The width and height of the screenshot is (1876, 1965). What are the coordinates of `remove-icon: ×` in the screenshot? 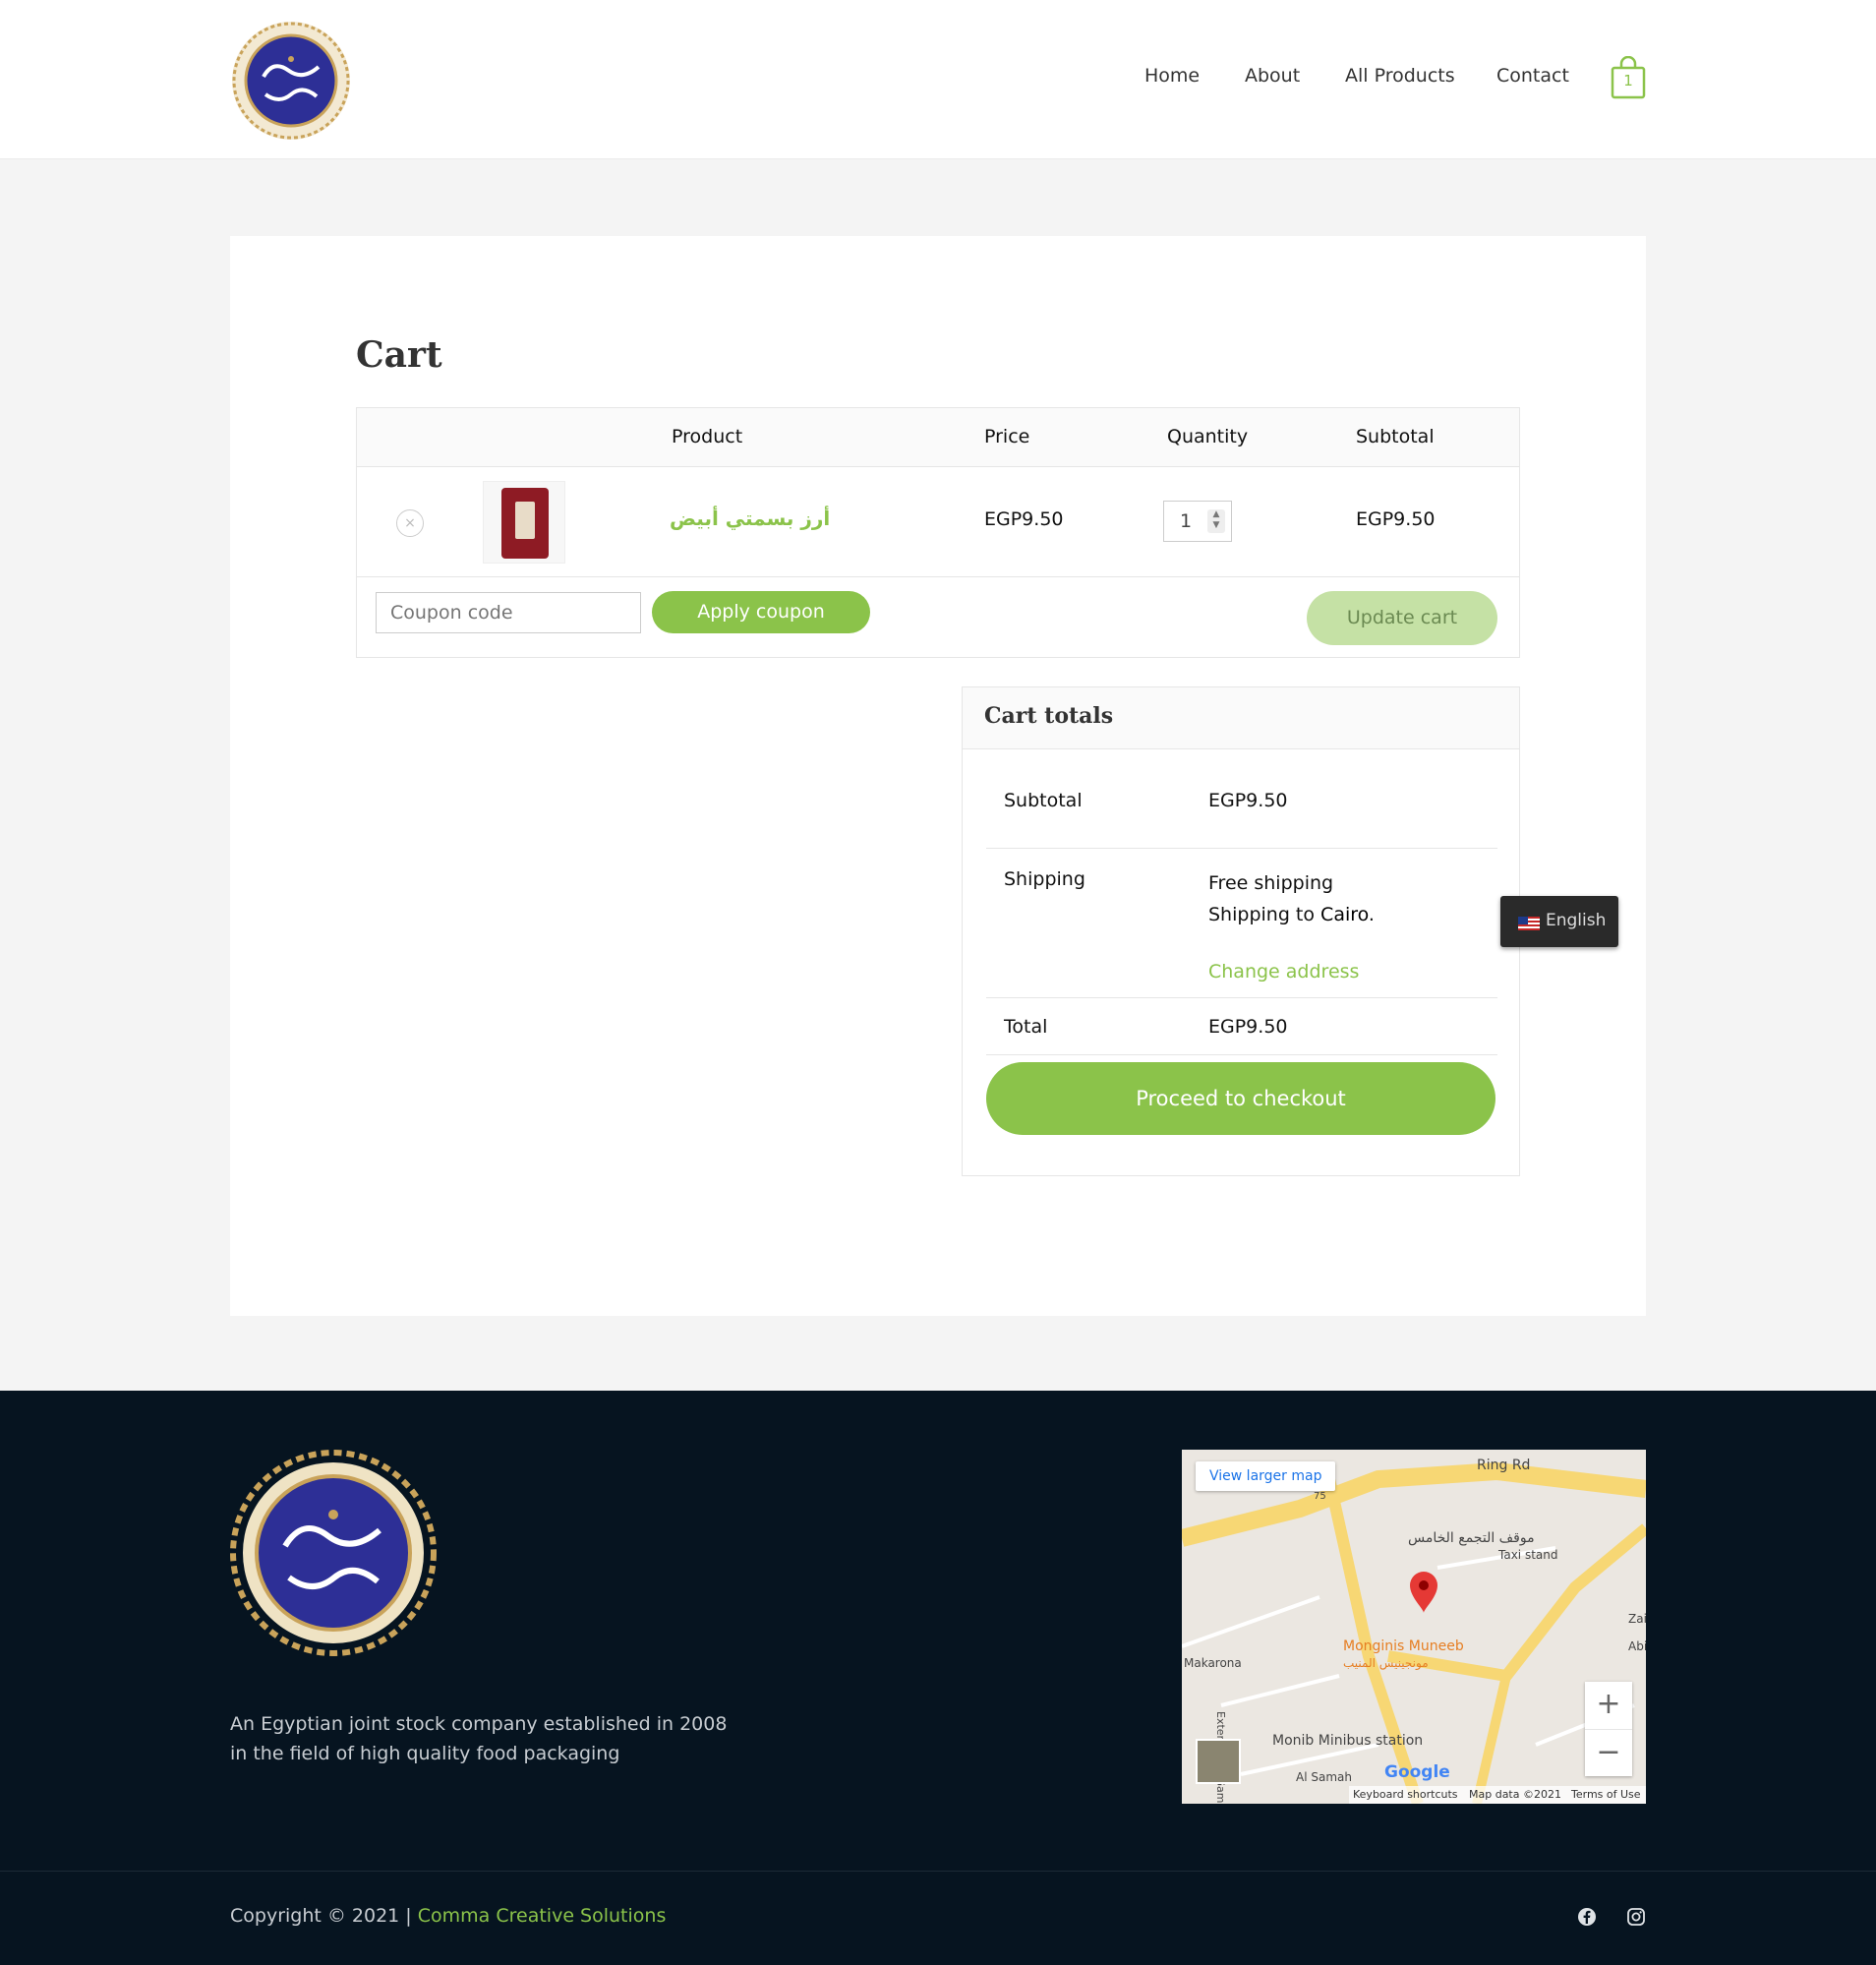 It's located at (410, 523).